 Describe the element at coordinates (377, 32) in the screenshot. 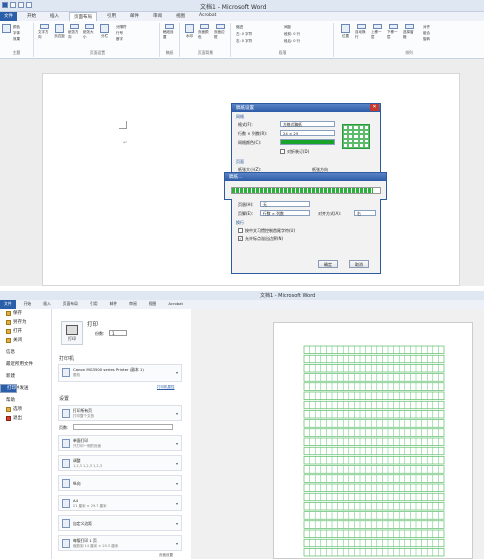

I see `bring-forward-button: 上移一层` at that location.